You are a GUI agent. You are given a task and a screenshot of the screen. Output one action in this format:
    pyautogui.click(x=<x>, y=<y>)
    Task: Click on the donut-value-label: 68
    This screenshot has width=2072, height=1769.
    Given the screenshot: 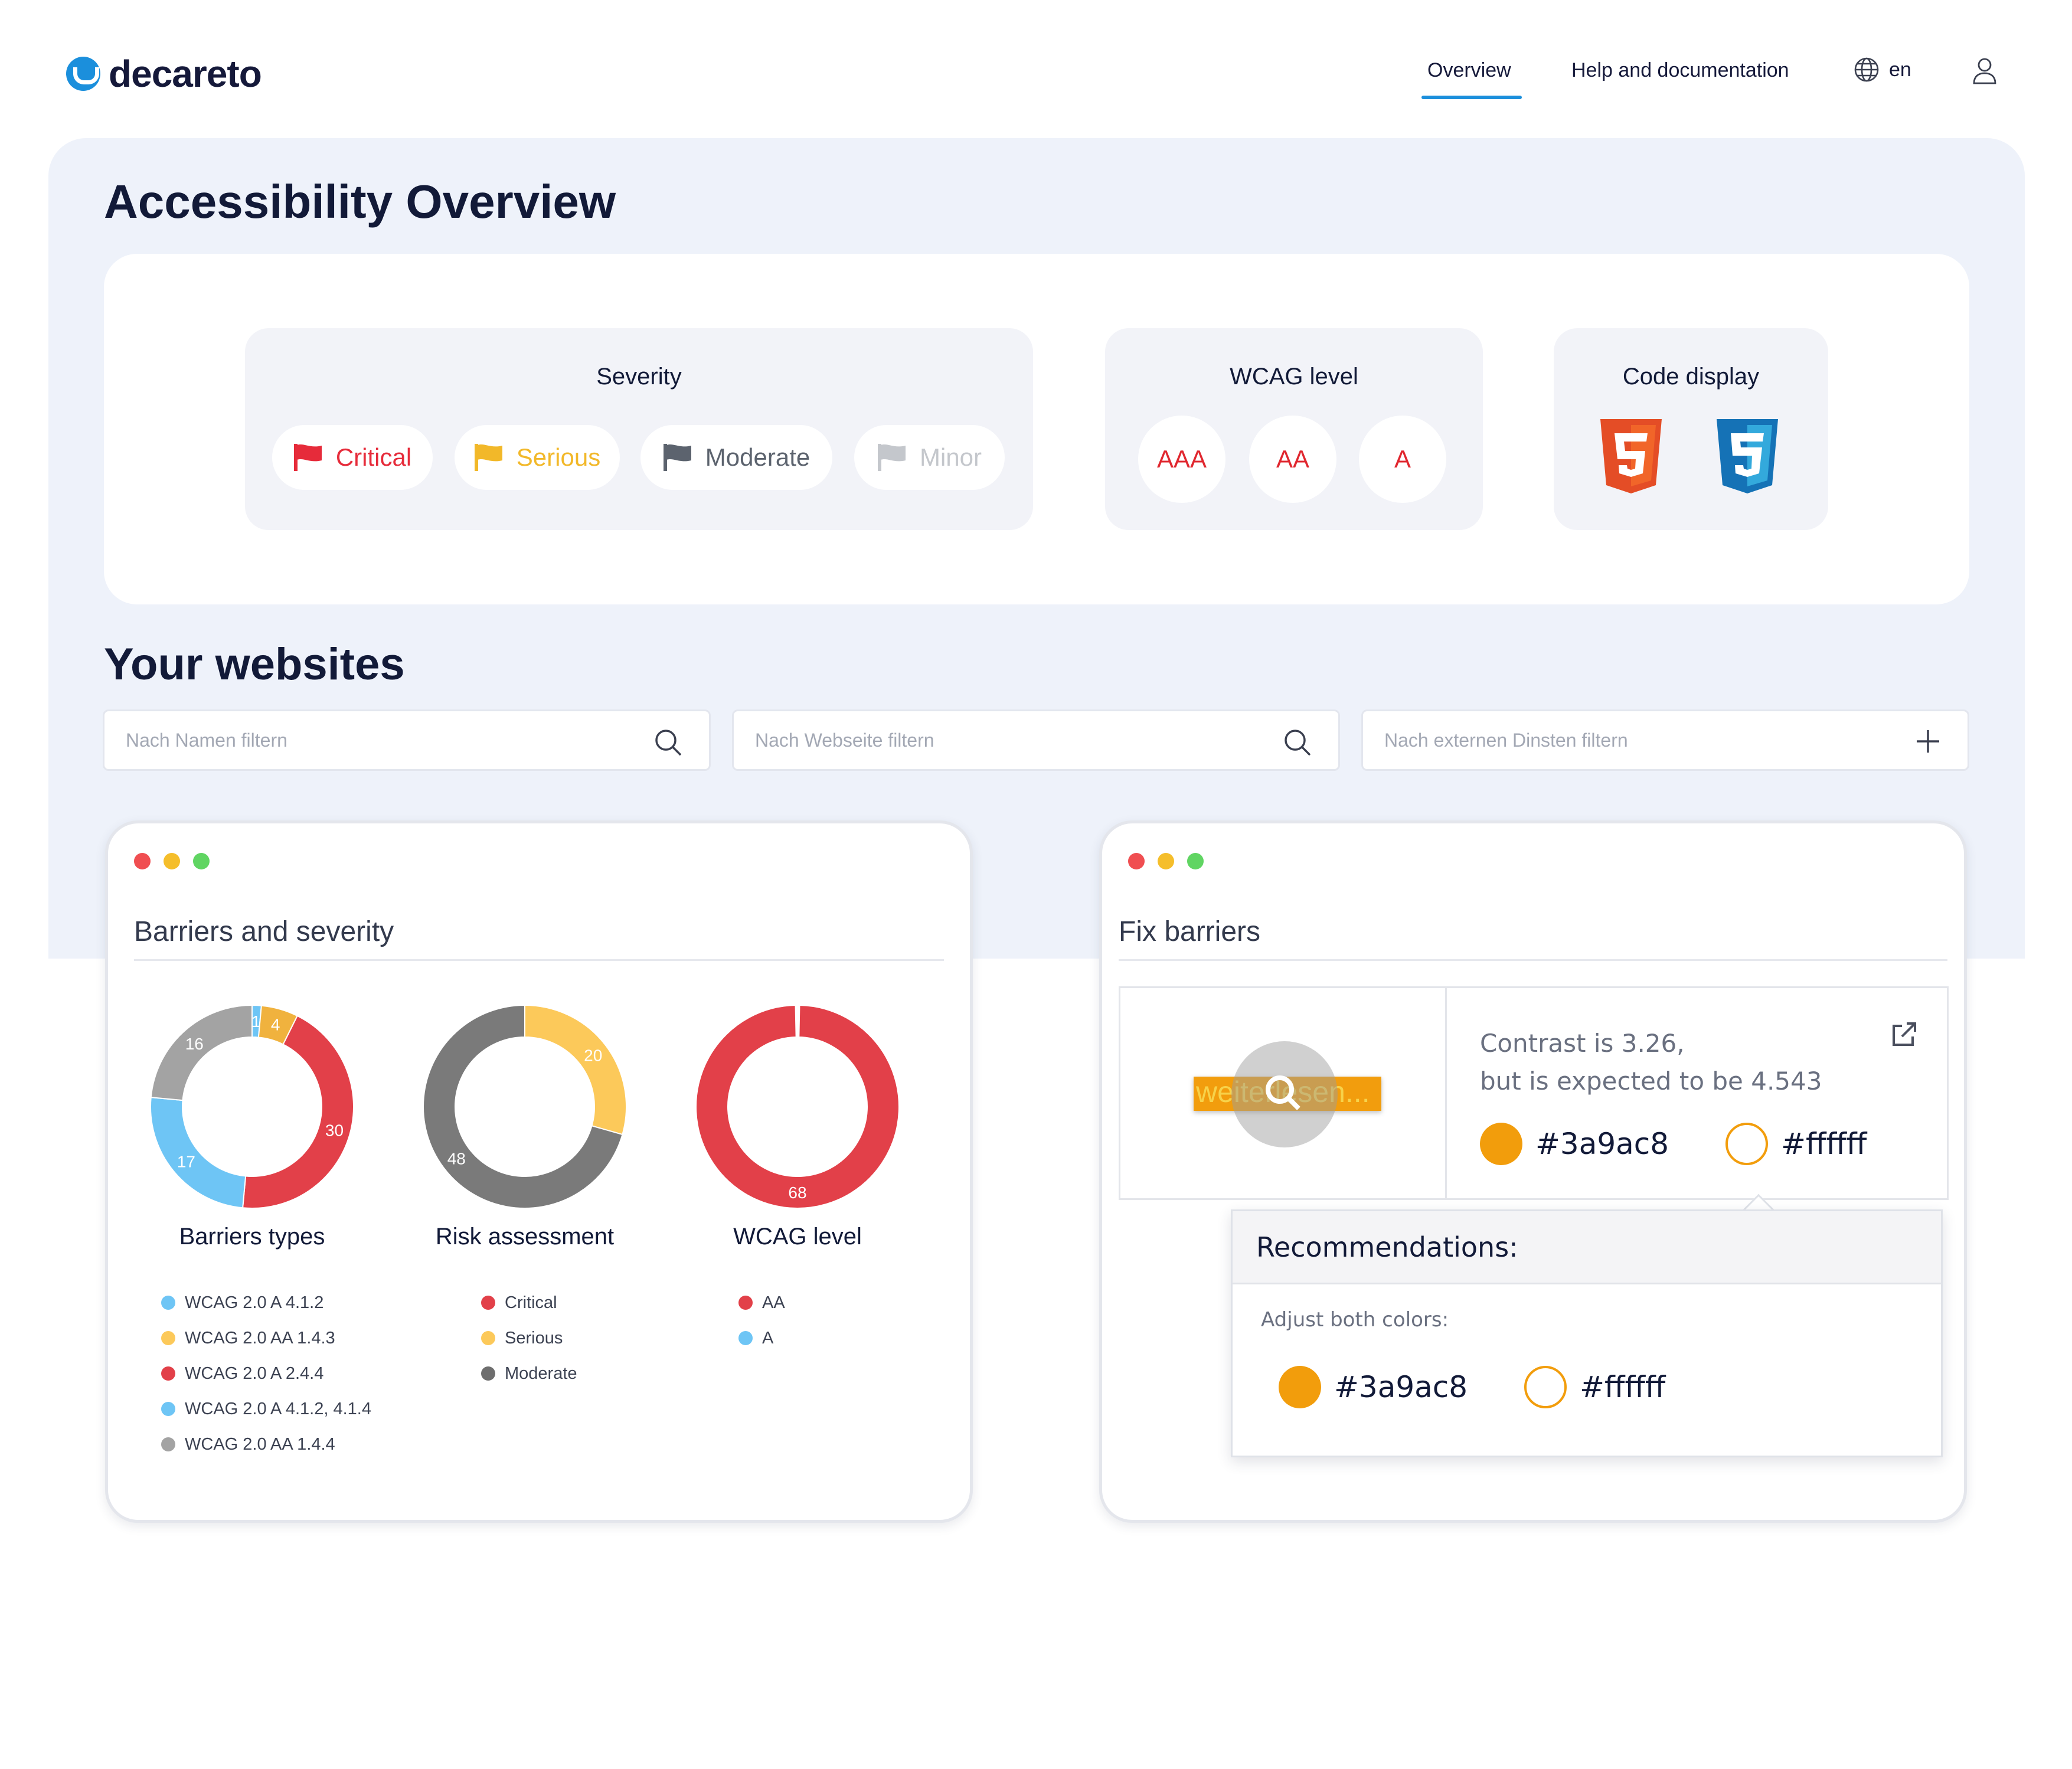 What is the action you would take?
    pyautogui.click(x=797, y=1193)
    